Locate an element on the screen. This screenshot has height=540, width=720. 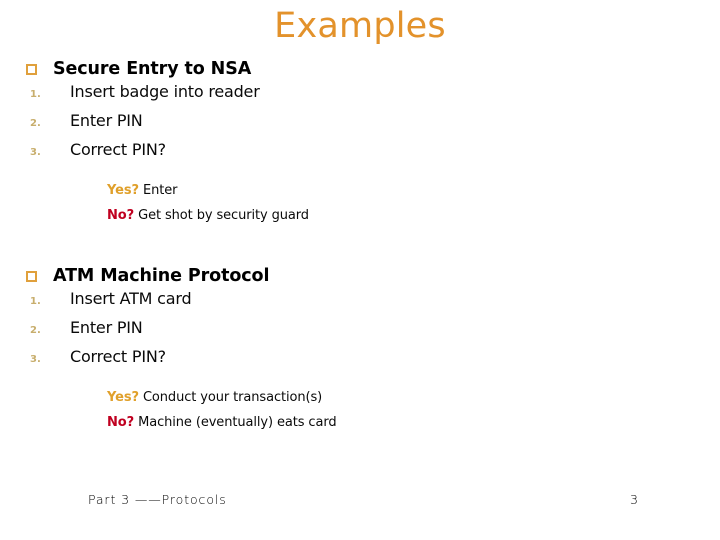
list-item-label: Insert ATM card is located at coordinates (131, 298).